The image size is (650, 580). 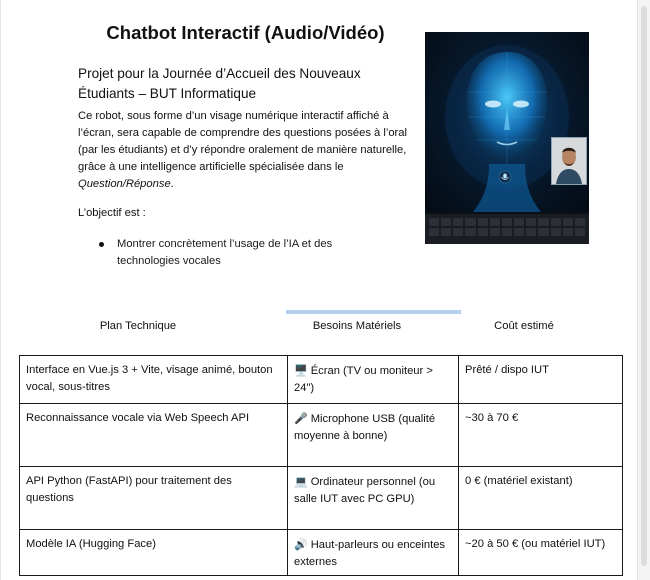 What do you see at coordinates (507, 128) in the screenshot?
I see `digital-face-graphic` at bounding box center [507, 128].